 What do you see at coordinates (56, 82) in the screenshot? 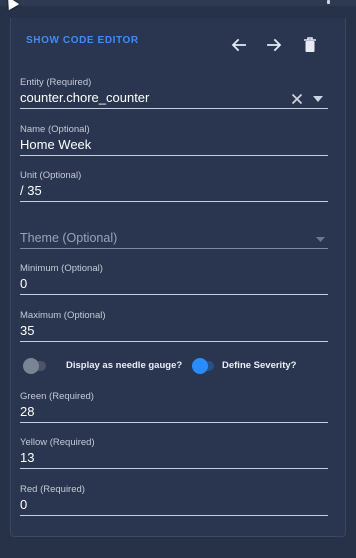
I see `entity-label: Entity (Required)` at bounding box center [56, 82].